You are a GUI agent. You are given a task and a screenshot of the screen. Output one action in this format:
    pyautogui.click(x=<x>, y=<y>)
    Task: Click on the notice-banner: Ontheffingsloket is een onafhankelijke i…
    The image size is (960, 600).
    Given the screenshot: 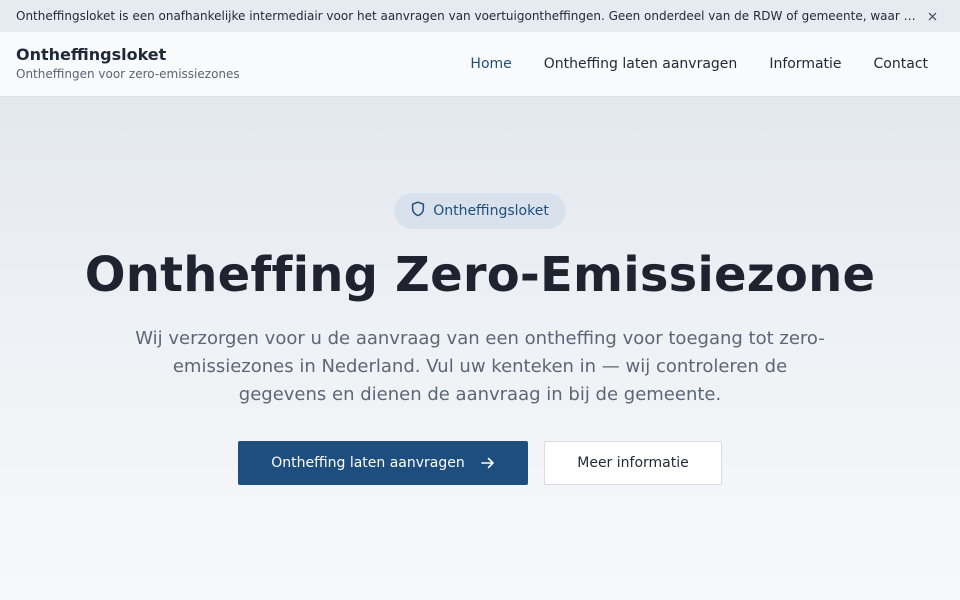 What is the action you would take?
    pyautogui.click(x=480, y=16)
    